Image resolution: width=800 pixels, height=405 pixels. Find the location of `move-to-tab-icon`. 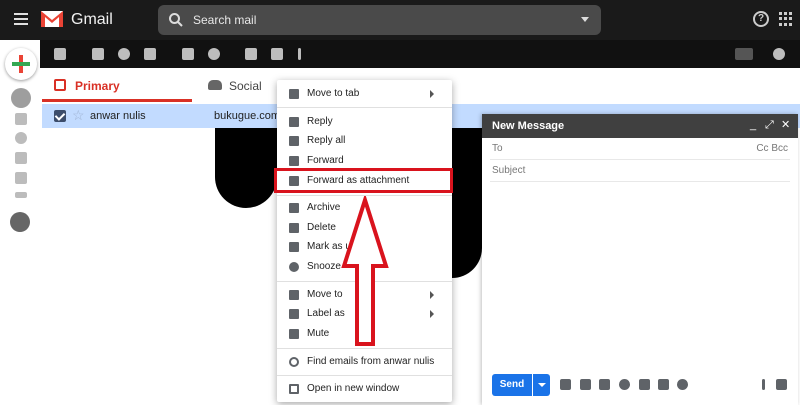

move-to-tab-icon is located at coordinates (294, 94).